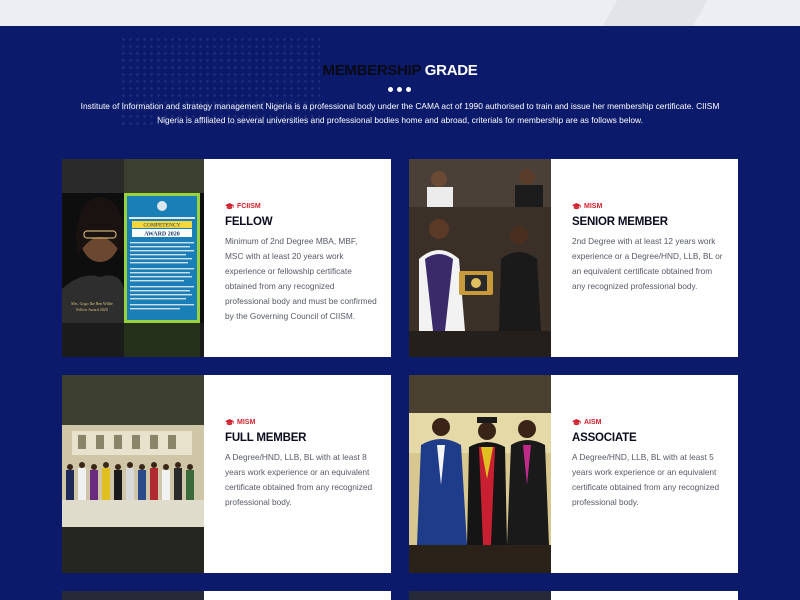 The image size is (800, 600). I want to click on card-title: FELLOW, so click(249, 222).